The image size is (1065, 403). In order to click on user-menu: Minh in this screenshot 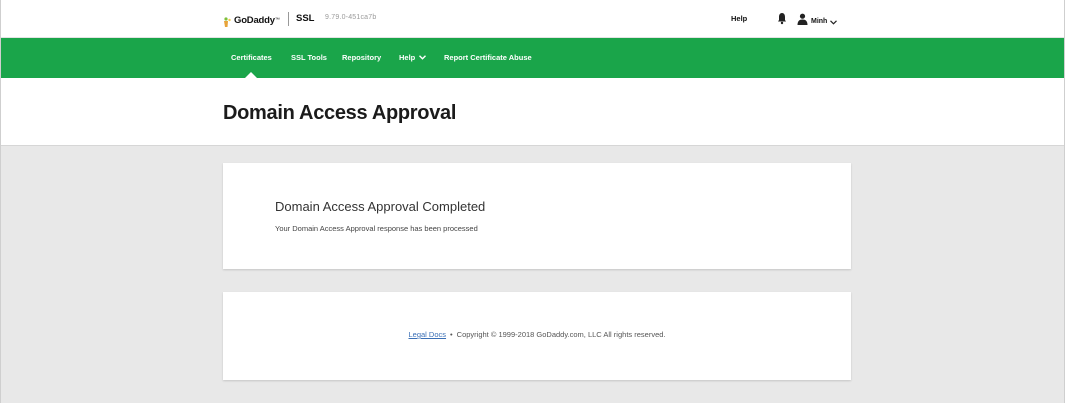, I will do `click(817, 21)`.